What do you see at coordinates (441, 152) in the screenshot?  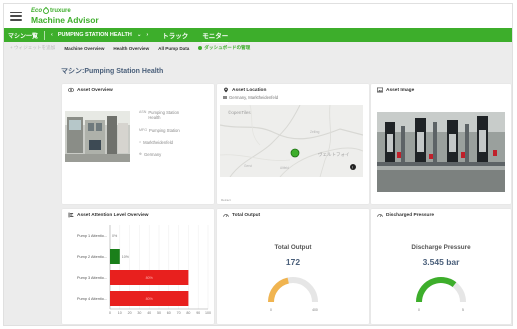 I see `asset-image` at bounding box center [441, 152].